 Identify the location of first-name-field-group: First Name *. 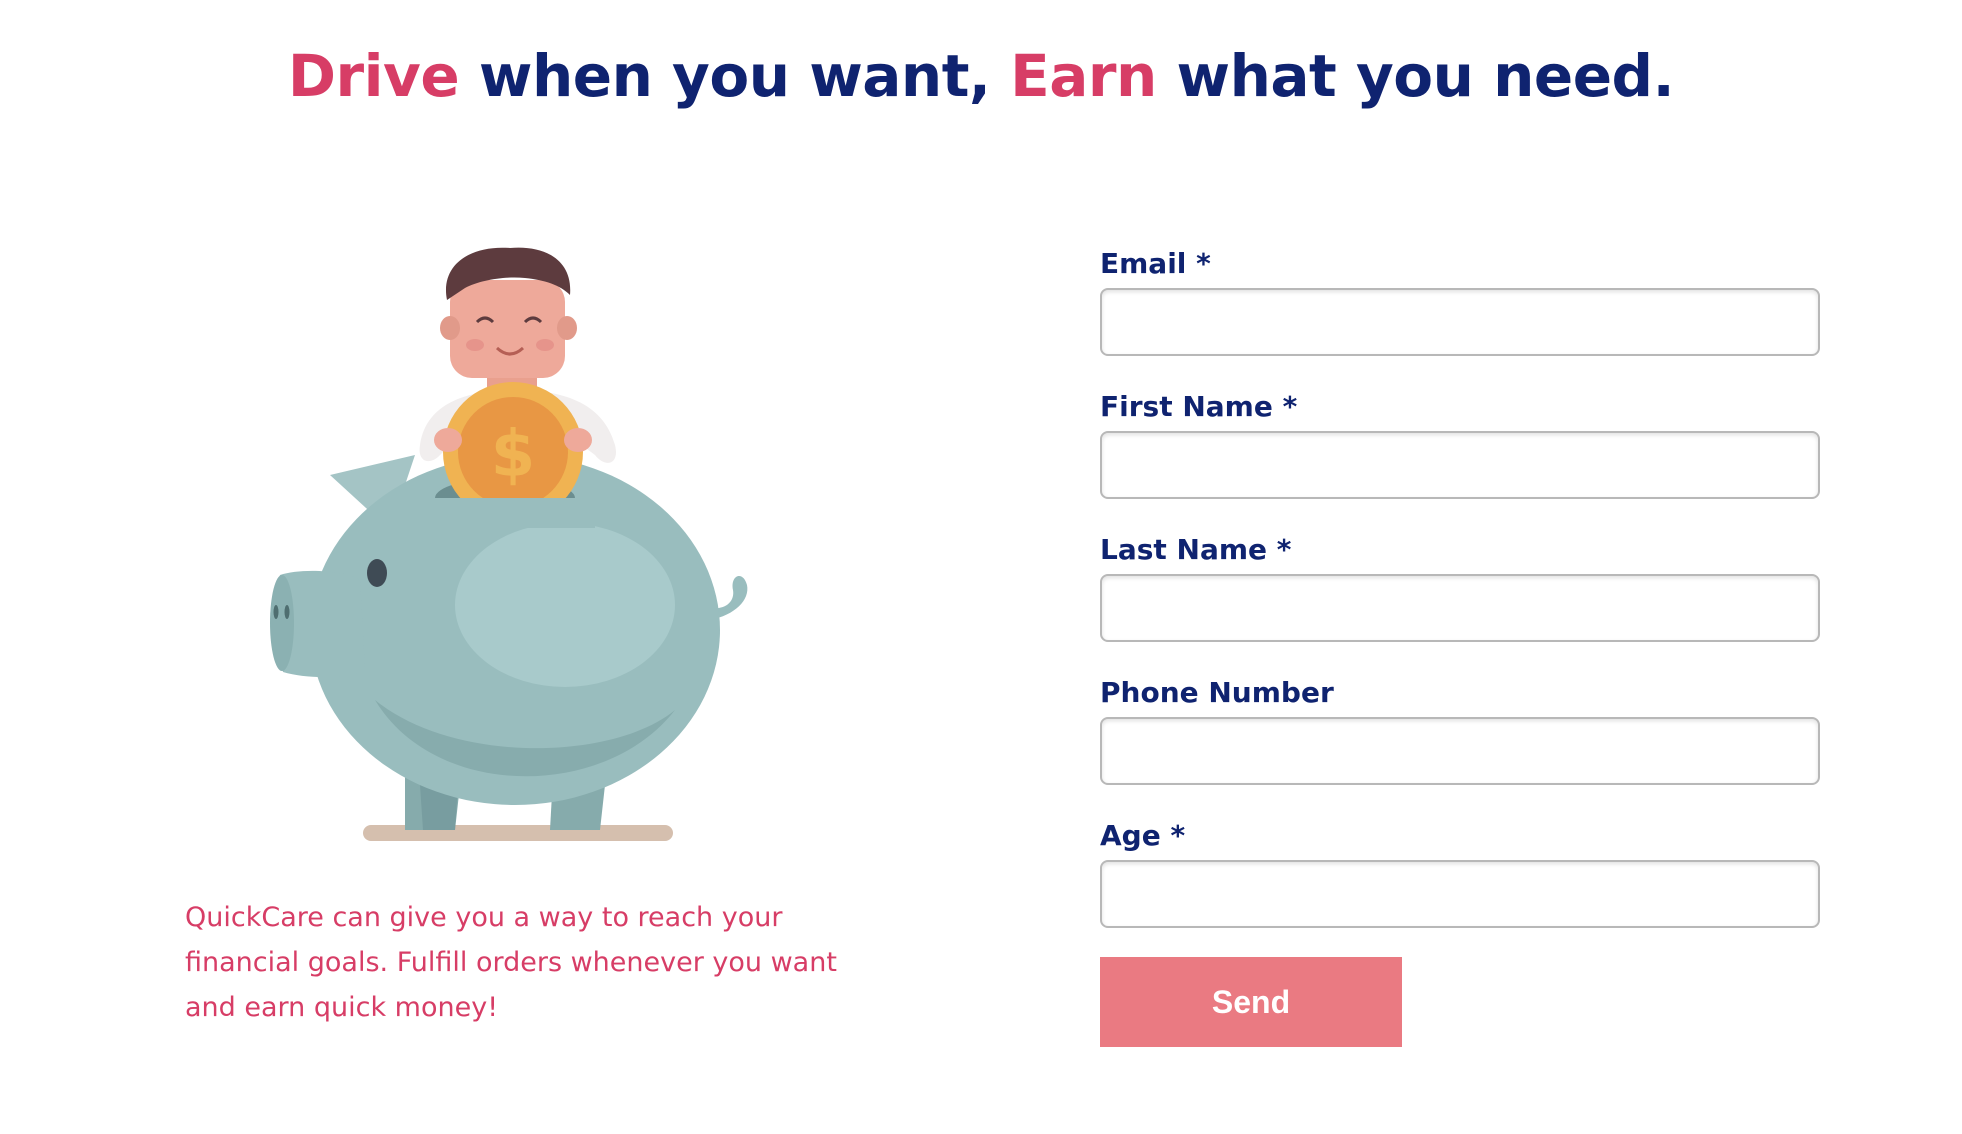
(1460, 442).